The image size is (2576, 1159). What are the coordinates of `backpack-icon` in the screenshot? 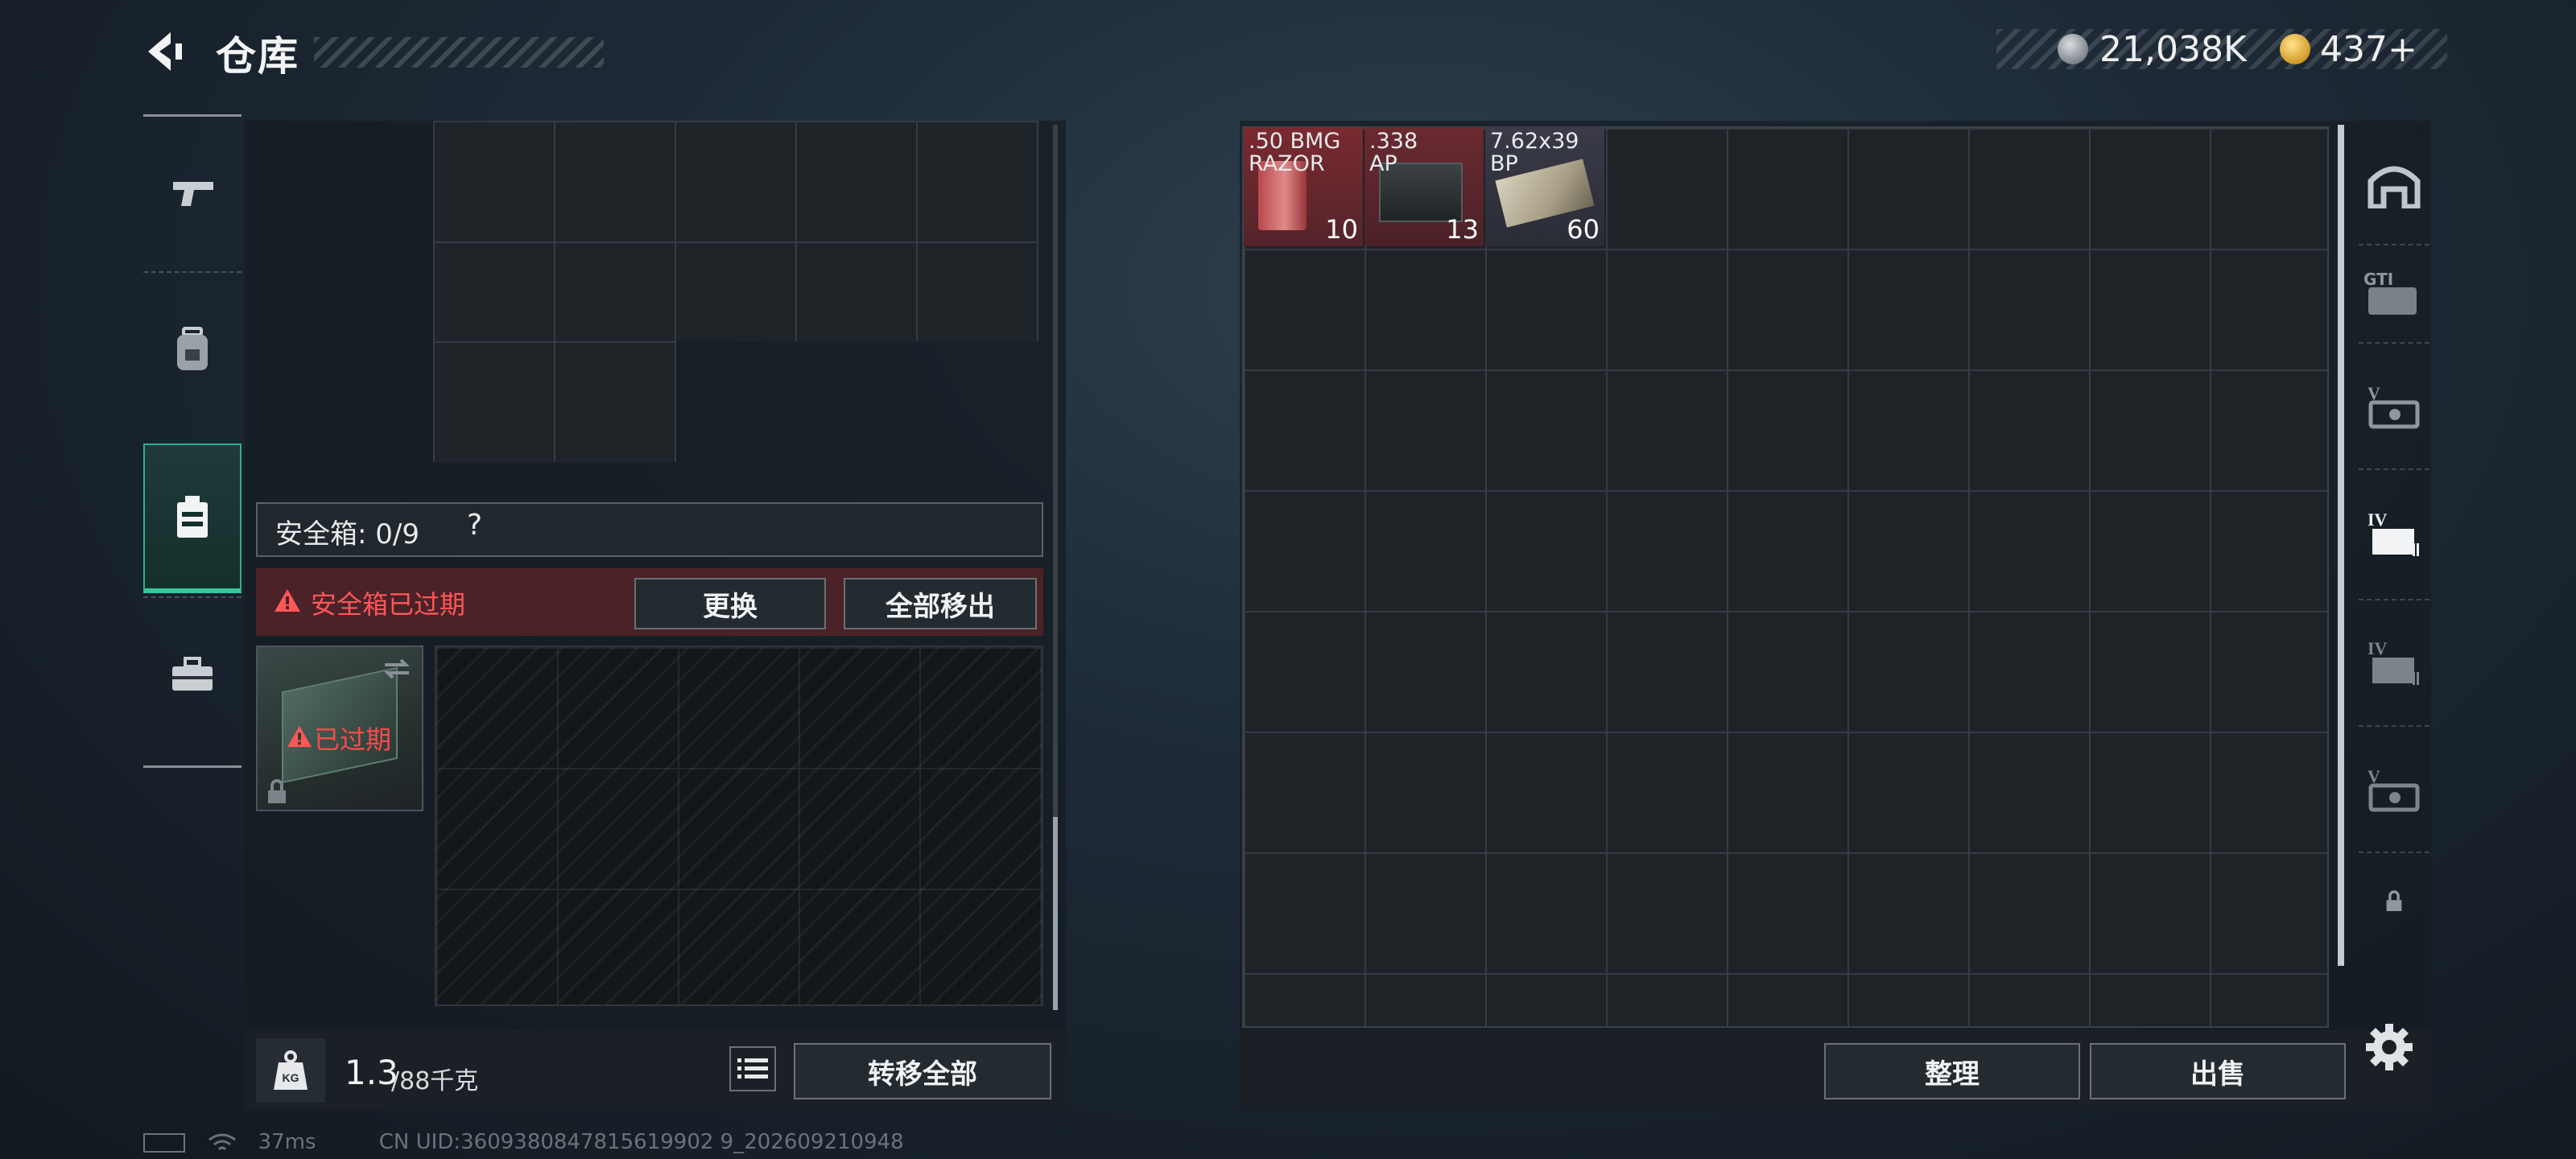 It's located at (192, 348).